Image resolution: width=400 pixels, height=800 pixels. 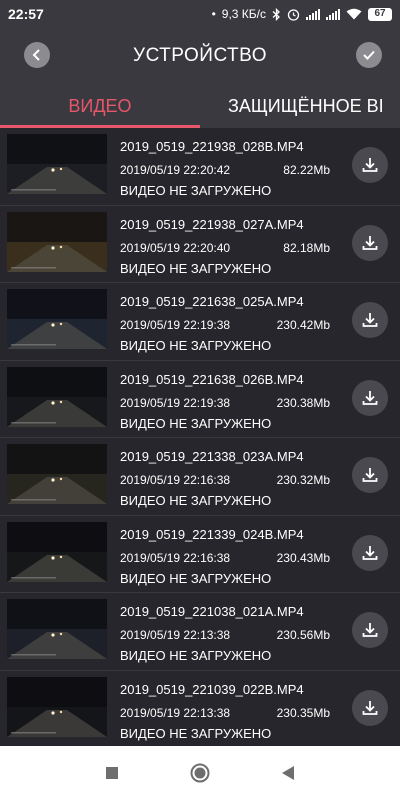 I want to click on alarm-icon, so click(x=293, y=14).